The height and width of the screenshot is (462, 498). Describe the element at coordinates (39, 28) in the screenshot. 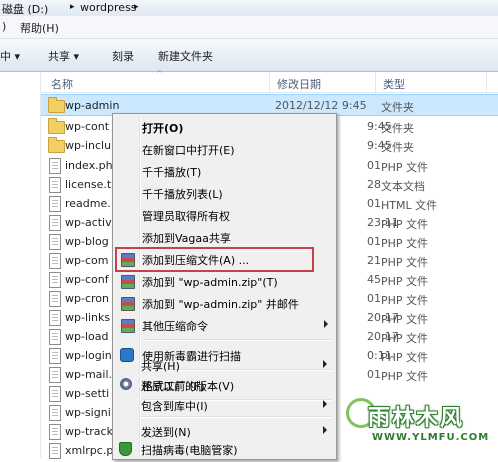

I see `menu-item-help: 帮助(H)` at that location.